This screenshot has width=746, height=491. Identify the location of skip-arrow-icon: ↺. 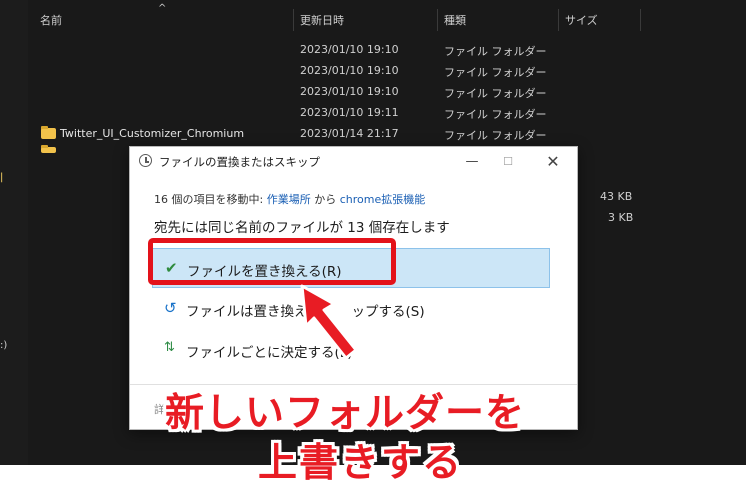
(170, 308).